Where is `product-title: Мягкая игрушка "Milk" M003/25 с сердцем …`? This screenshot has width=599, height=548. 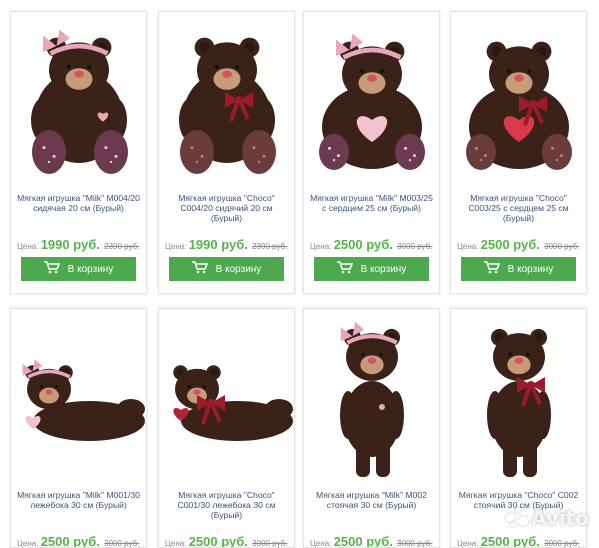 product-title: Мягкая игрушка "Milk" M003/25 с сердцем … is located at coordinates (371, 203).